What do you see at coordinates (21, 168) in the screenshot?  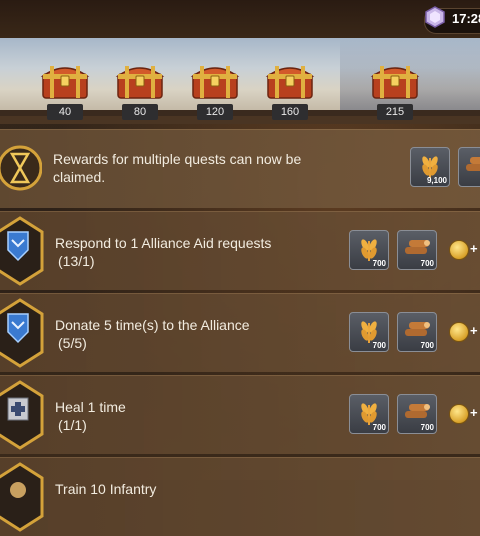 I see `hourglass-icon` at bounding box center [21, 168].